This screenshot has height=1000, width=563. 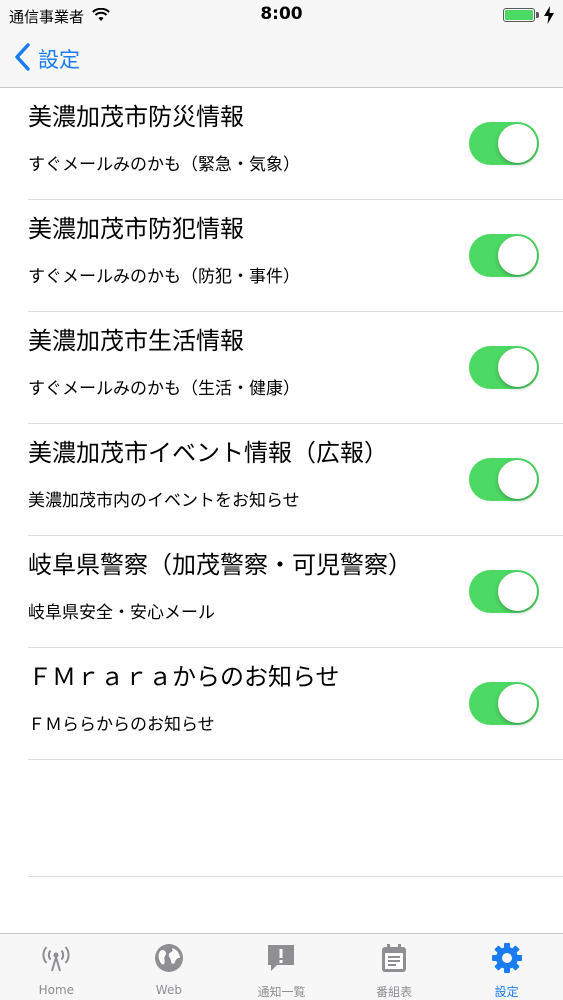 What do you see at coordinates (295, 256) in the screenshot?
I see `setting-row-crime: 美濃加茂市防犯情報 すぐメールみのかも（防犯・事件）` at bounding box center [295, 256].